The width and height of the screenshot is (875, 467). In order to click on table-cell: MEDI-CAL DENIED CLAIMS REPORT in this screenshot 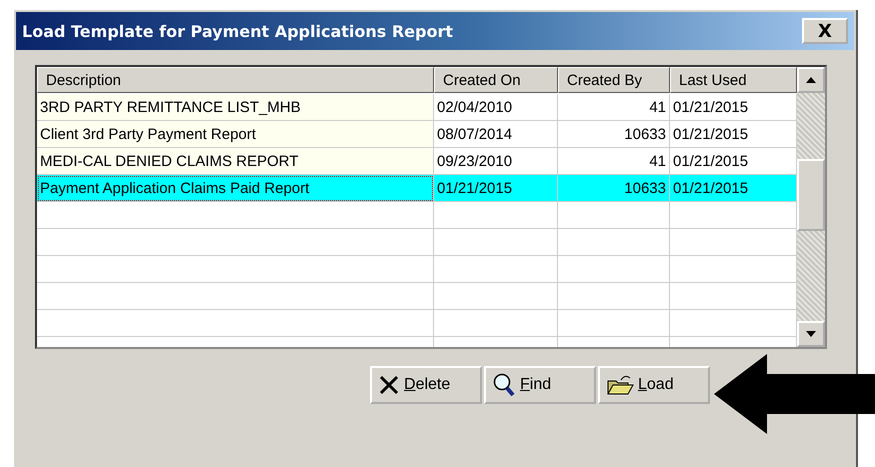, I will do `click(235, 161)`.